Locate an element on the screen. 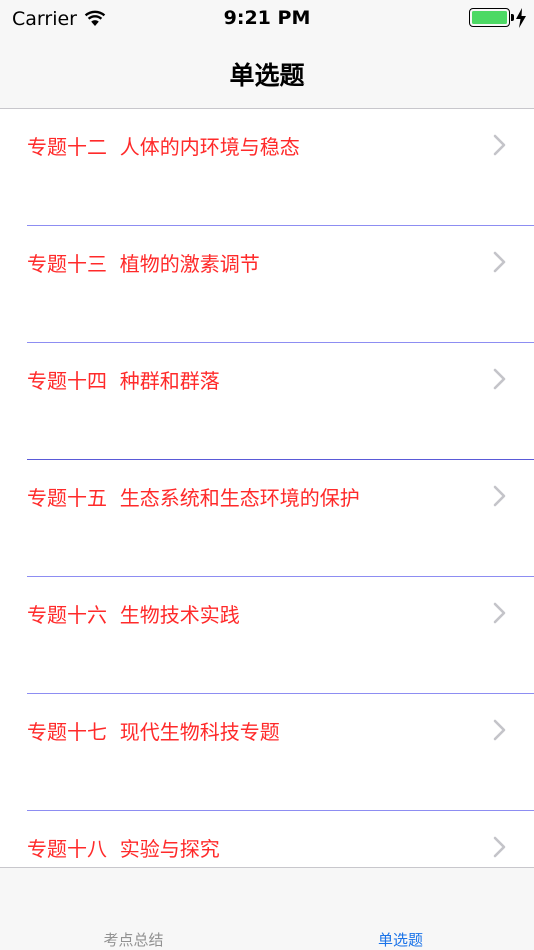 Image resolution: width=534 pixels, height=950 pixels. tab-single-choice: 单选题 is located at coordinates (400, 909).